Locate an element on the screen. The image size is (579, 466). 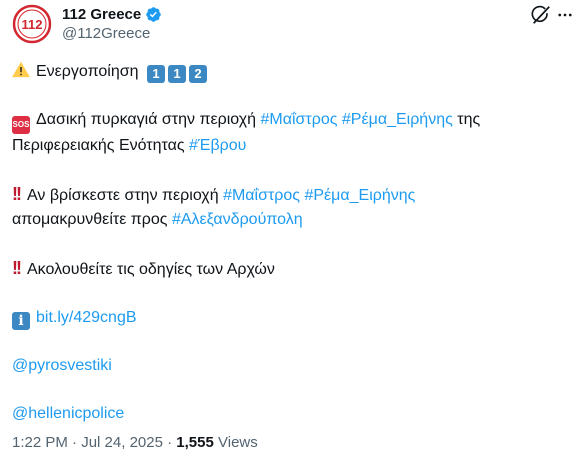
avatar-text: 112 is located at coordinates (32, 24).